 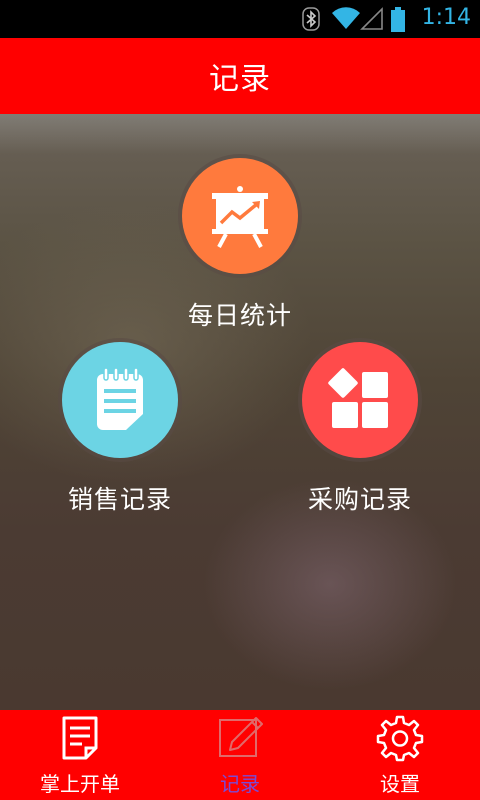 What do you see at coordinates (240, 784) in the screenshot?
I see `nav-label-records: 记录` at bounding box center [240, 784].